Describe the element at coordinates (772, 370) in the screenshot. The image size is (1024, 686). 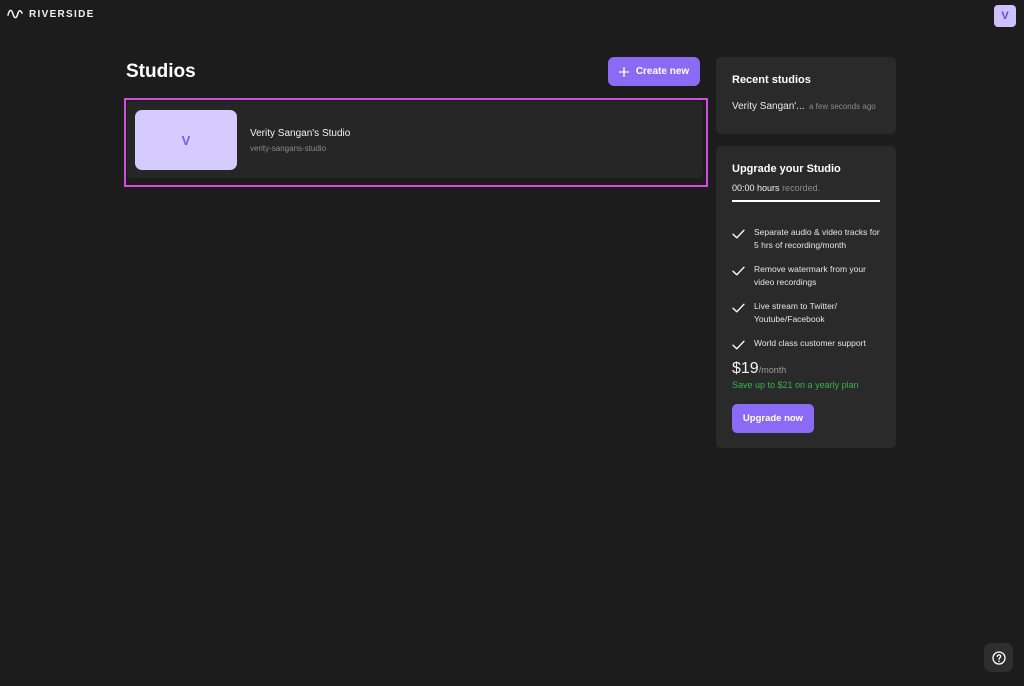
I see `price-period: /month` at that location.